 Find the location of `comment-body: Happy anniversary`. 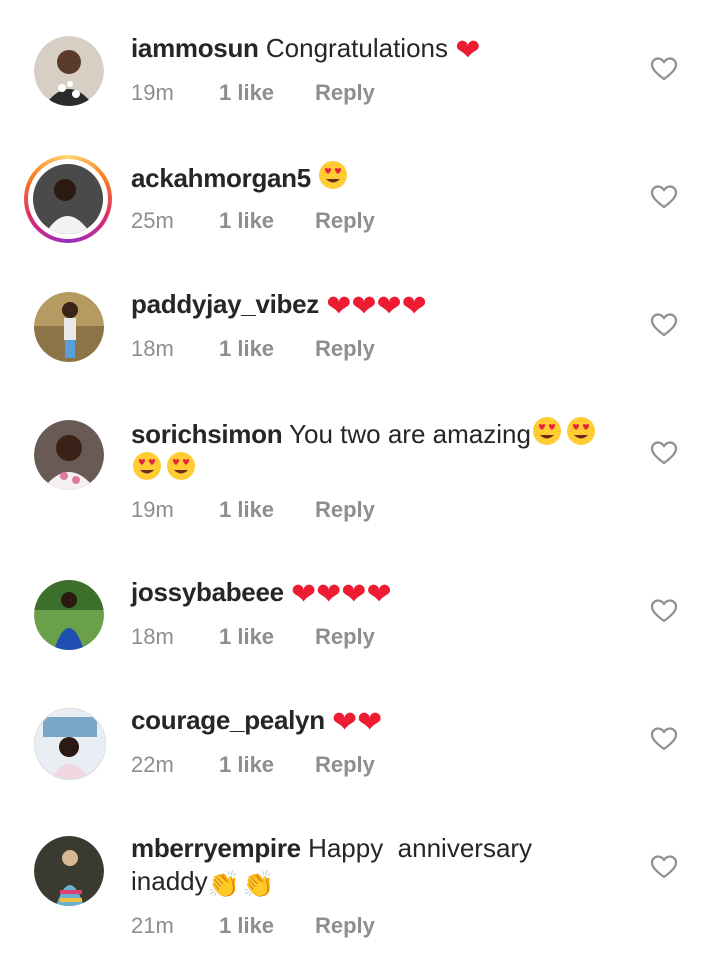

comment-body: Happy anniversary is located at coordinates (420, 848).